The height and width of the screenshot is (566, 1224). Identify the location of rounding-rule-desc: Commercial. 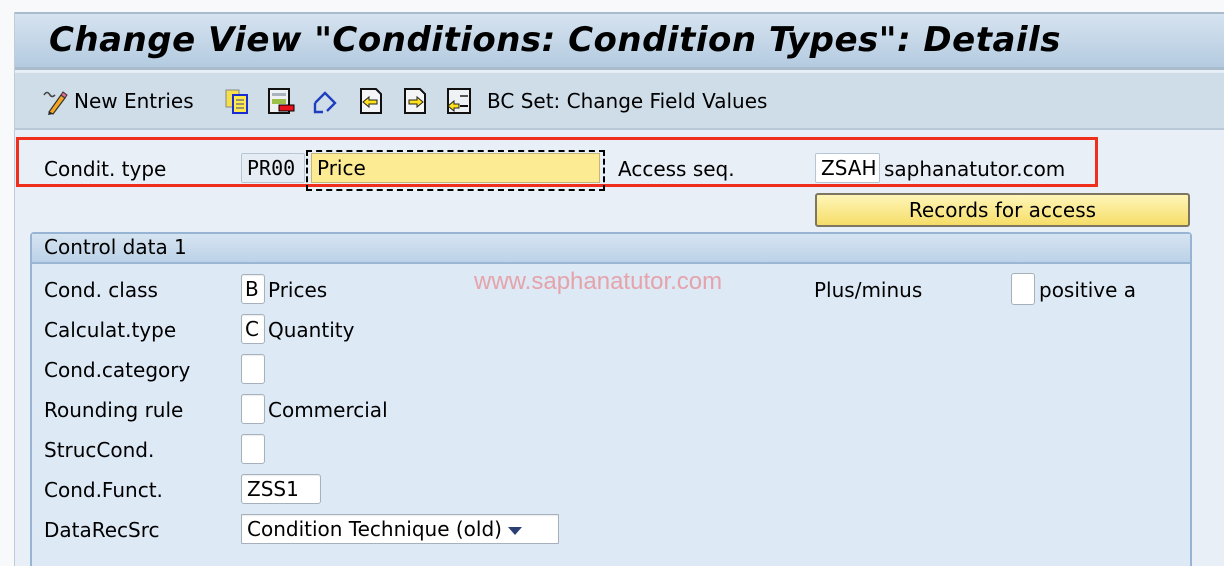
(328, 410).